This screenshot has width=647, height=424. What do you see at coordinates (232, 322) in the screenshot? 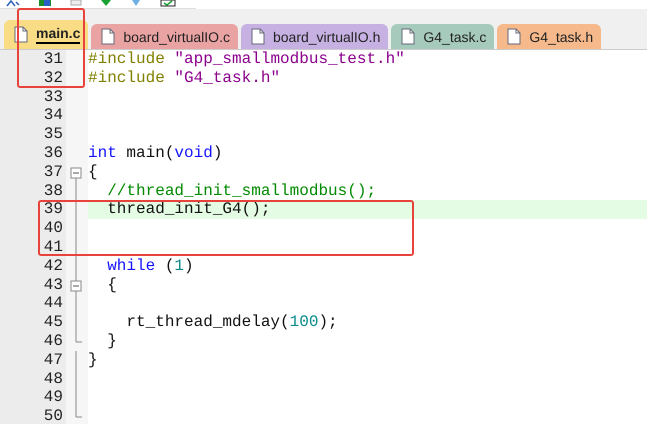
I see `code-line: rt_thread_mdelay(100);` at bounding box center [232, 322].